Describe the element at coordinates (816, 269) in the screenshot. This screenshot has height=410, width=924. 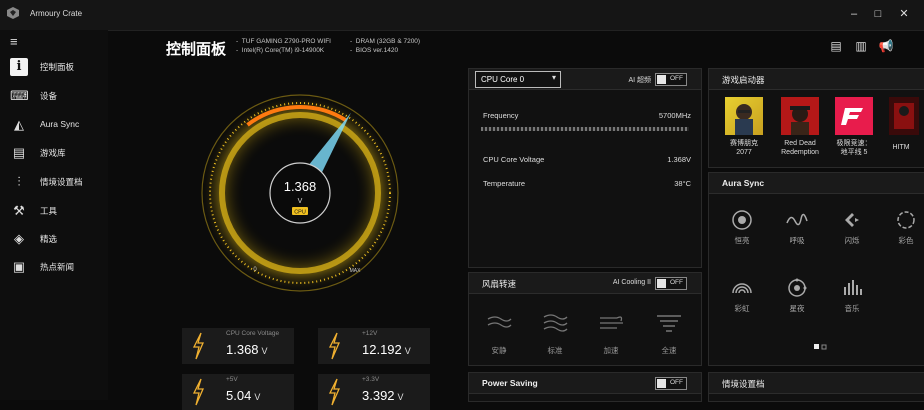
I see `aura-sync-panel: Aura Sync 恒亮 呼吸 闪烁 彩色 彩虹 星夜 音乐` at that location.